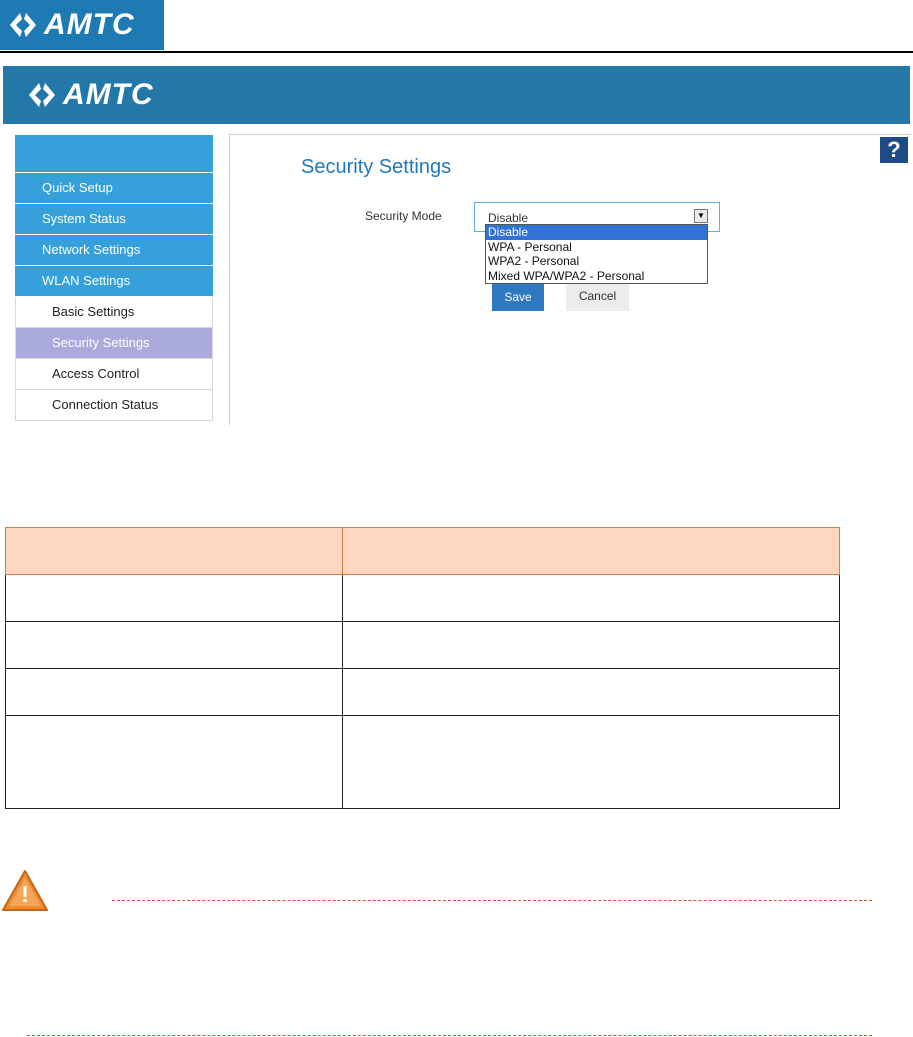  What do you see at coordinates (114, 374) in the screenshot?
I see `sidebar-sub-access-control: Access Control` at bounding box center [114, 374].